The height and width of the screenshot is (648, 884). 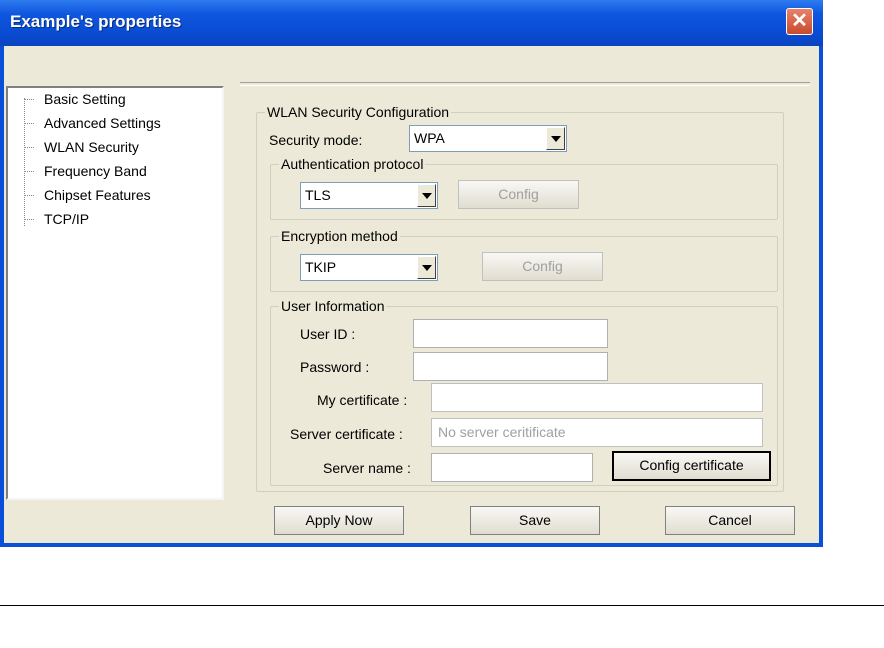 What do you see at coordinates (339, 520) in the screenshot?
I see `apply-now-button: Apply Now` at bounding box center [339, 520].